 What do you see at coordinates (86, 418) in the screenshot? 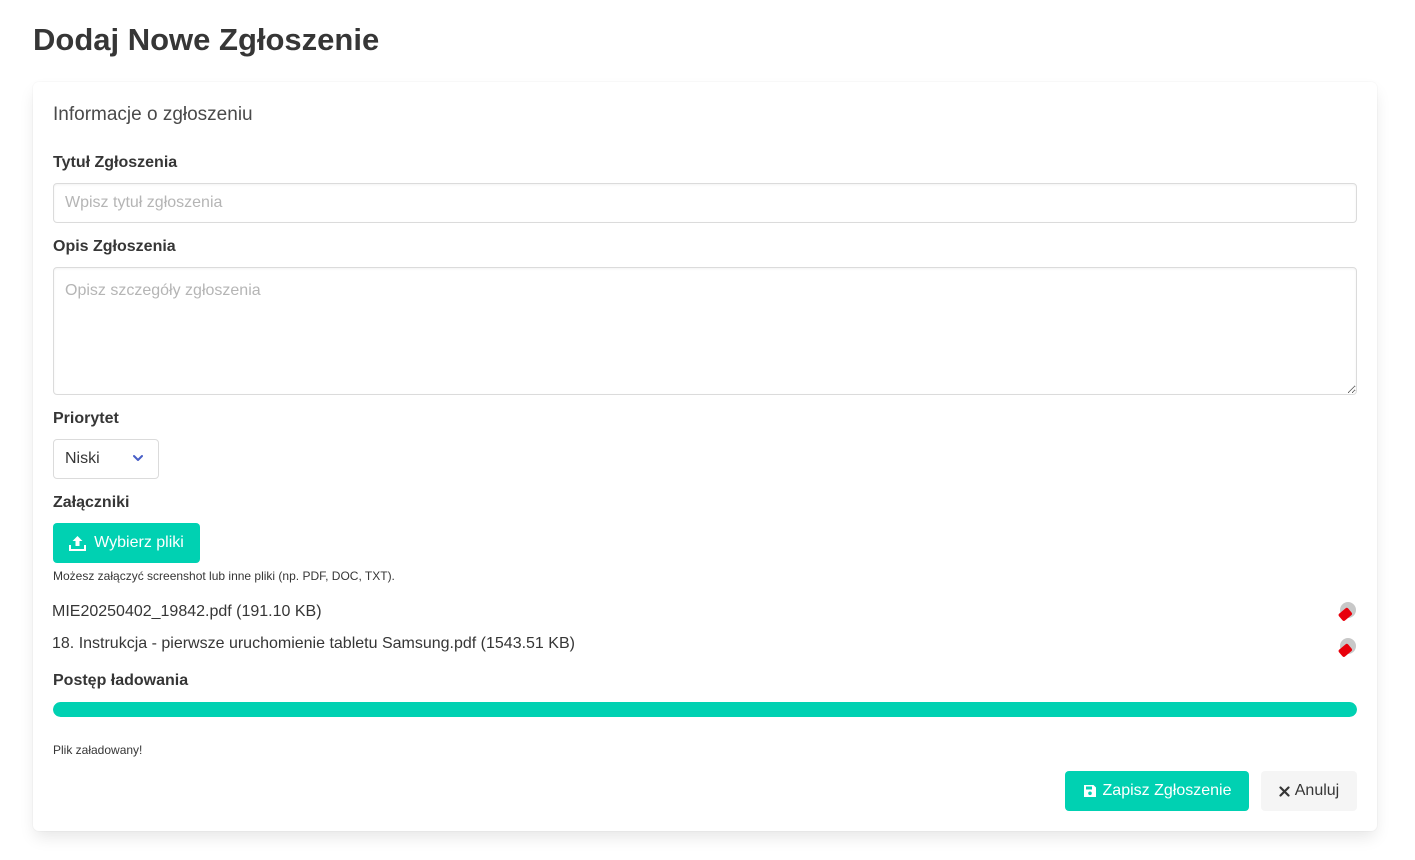
I see `priority-label: Priorytet` at bounding box center [86, 418].